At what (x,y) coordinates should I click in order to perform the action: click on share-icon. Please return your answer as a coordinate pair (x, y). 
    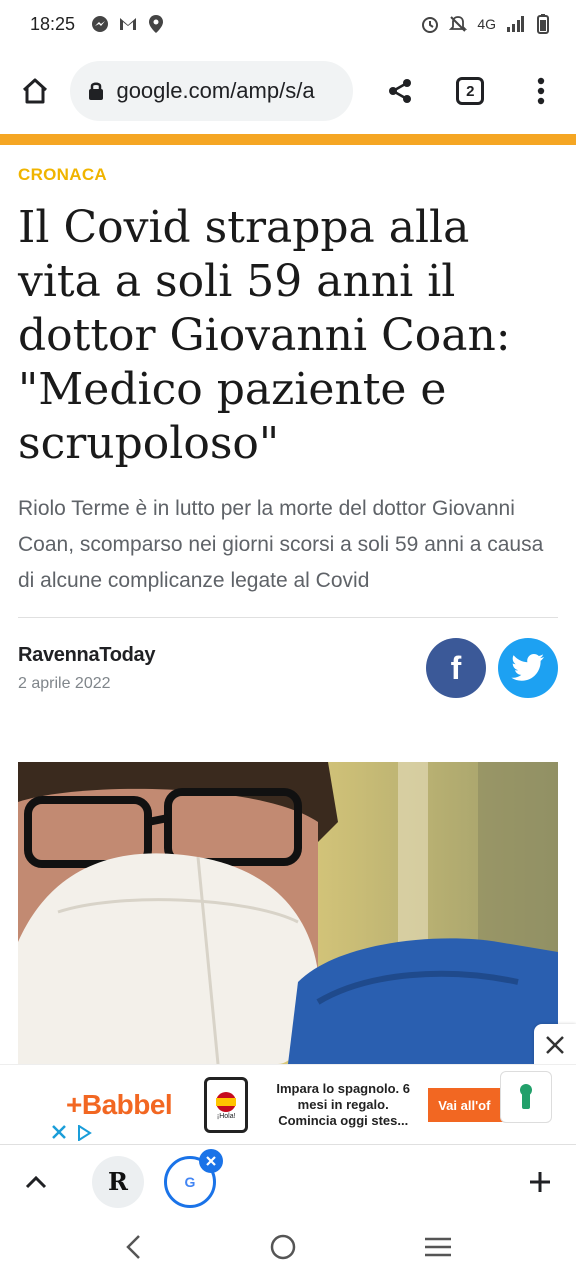
    Looking at the image, I should click on (399, 91).